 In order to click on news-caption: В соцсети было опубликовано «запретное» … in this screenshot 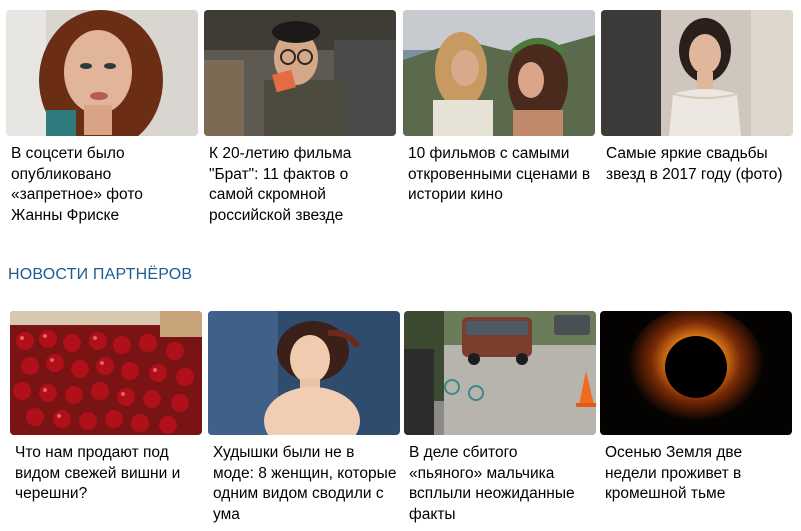, I will do `click(103, 185)`.